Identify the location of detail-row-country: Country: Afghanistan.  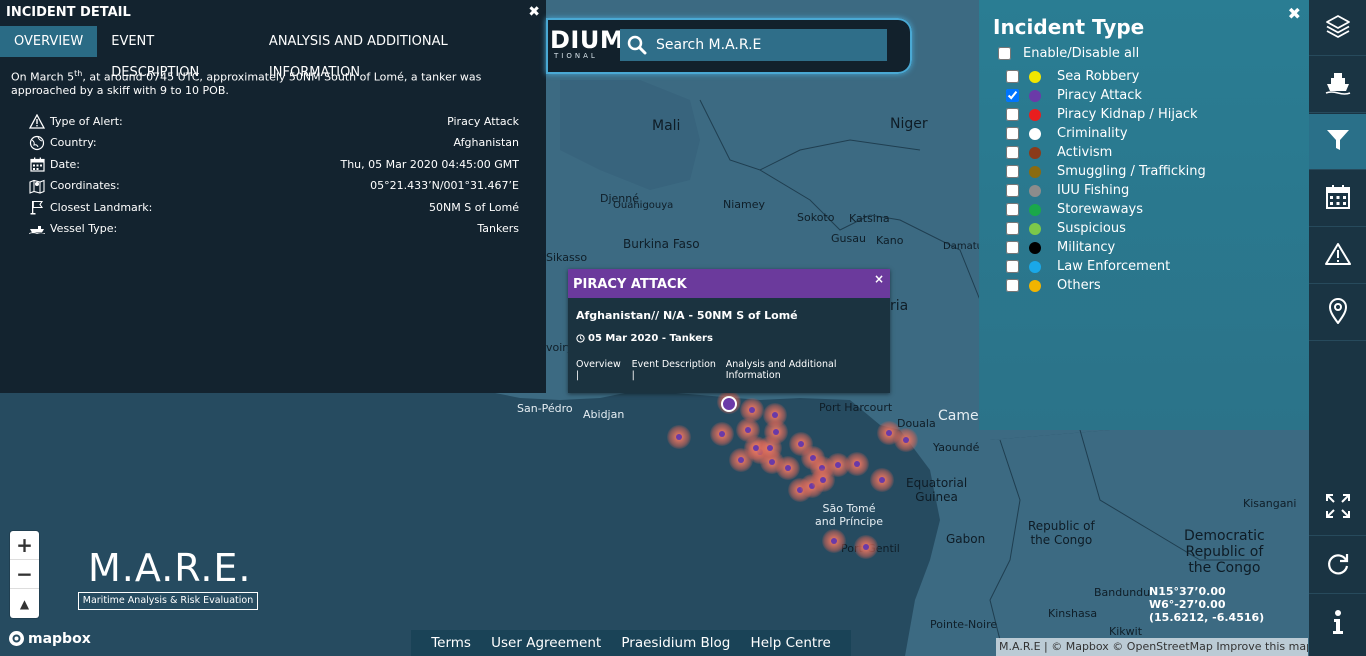
(273, 143).